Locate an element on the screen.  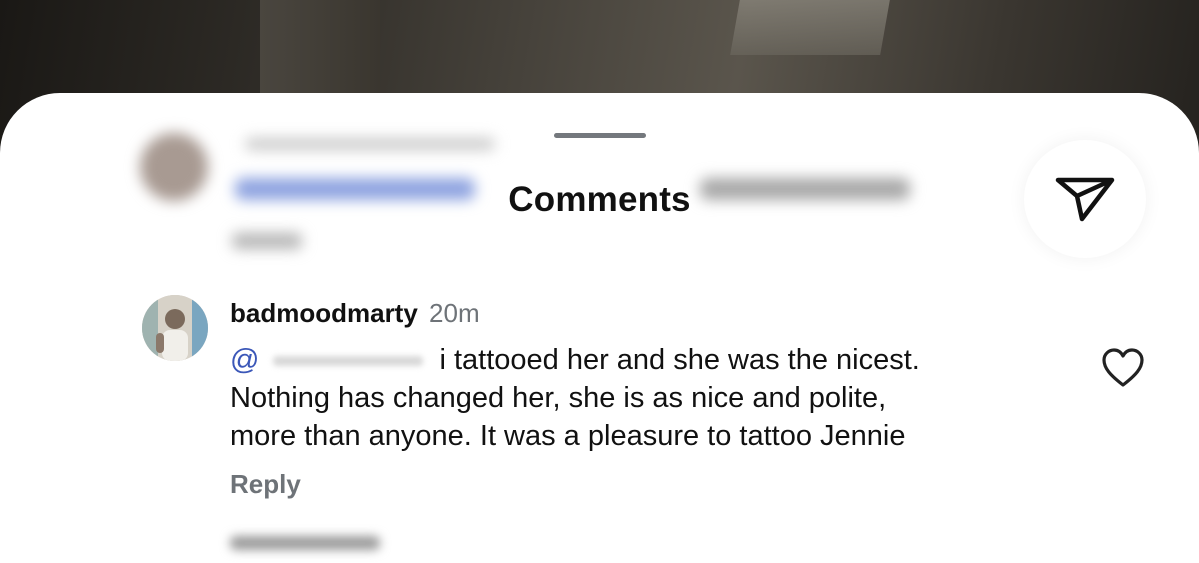
comment-meta: badmoodmarty 20m is located at coordinates (355, 313).